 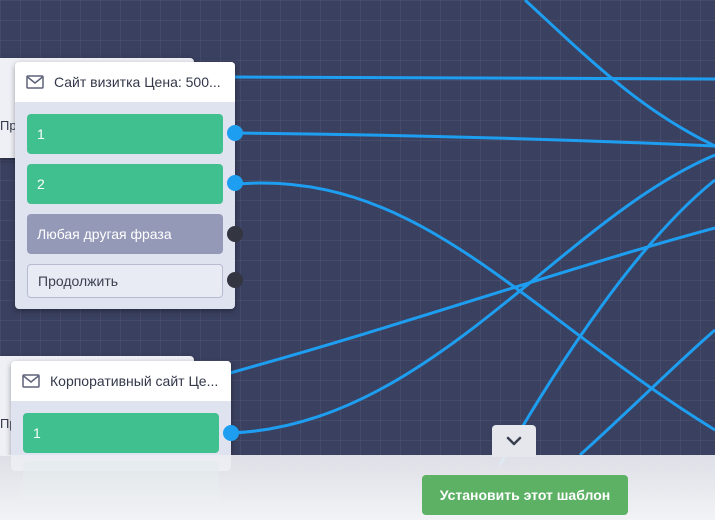 I want to click on chevron-down-icon, so click(x=514, y=441).